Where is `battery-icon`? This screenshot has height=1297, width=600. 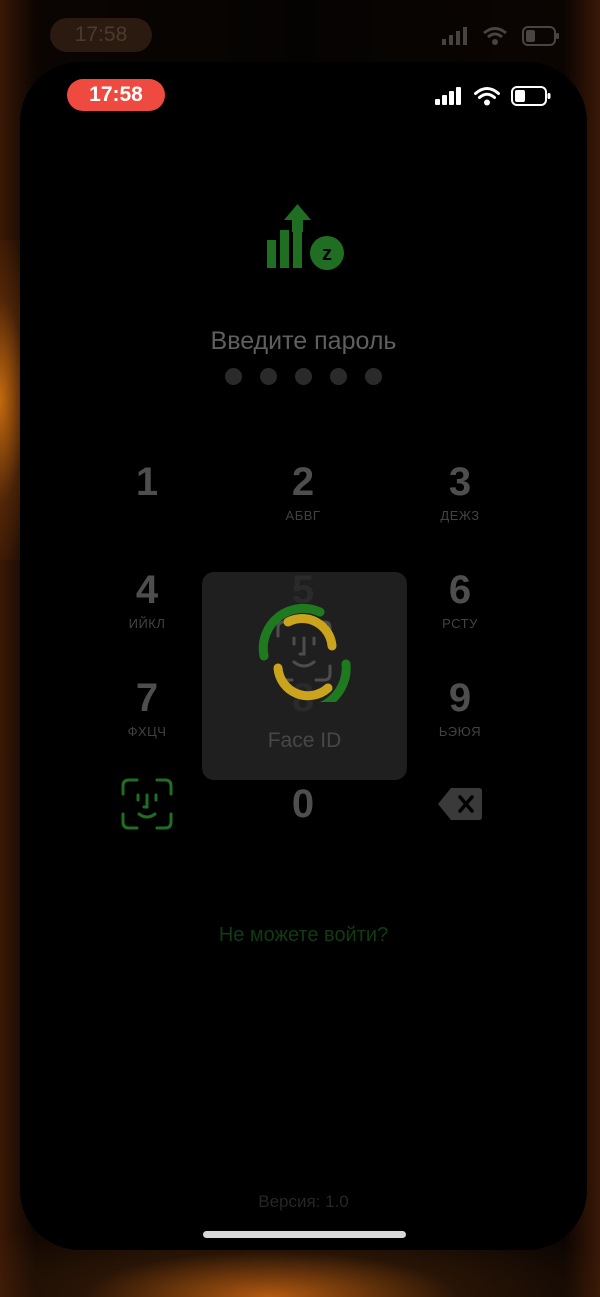 battery-icon is located at coordinates (531, 96).